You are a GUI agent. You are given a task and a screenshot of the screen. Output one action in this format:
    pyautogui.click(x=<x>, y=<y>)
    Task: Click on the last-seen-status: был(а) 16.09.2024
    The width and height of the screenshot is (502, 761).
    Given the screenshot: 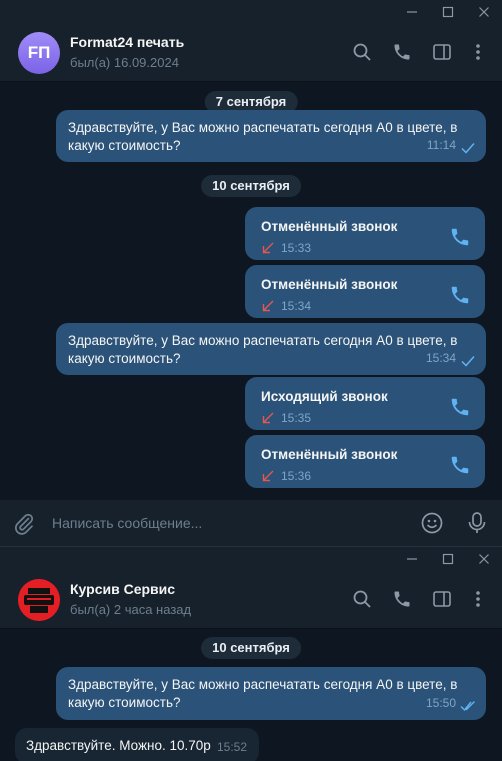 What is the action you would take?
    pyautogui.click(x=124, y=62)
    